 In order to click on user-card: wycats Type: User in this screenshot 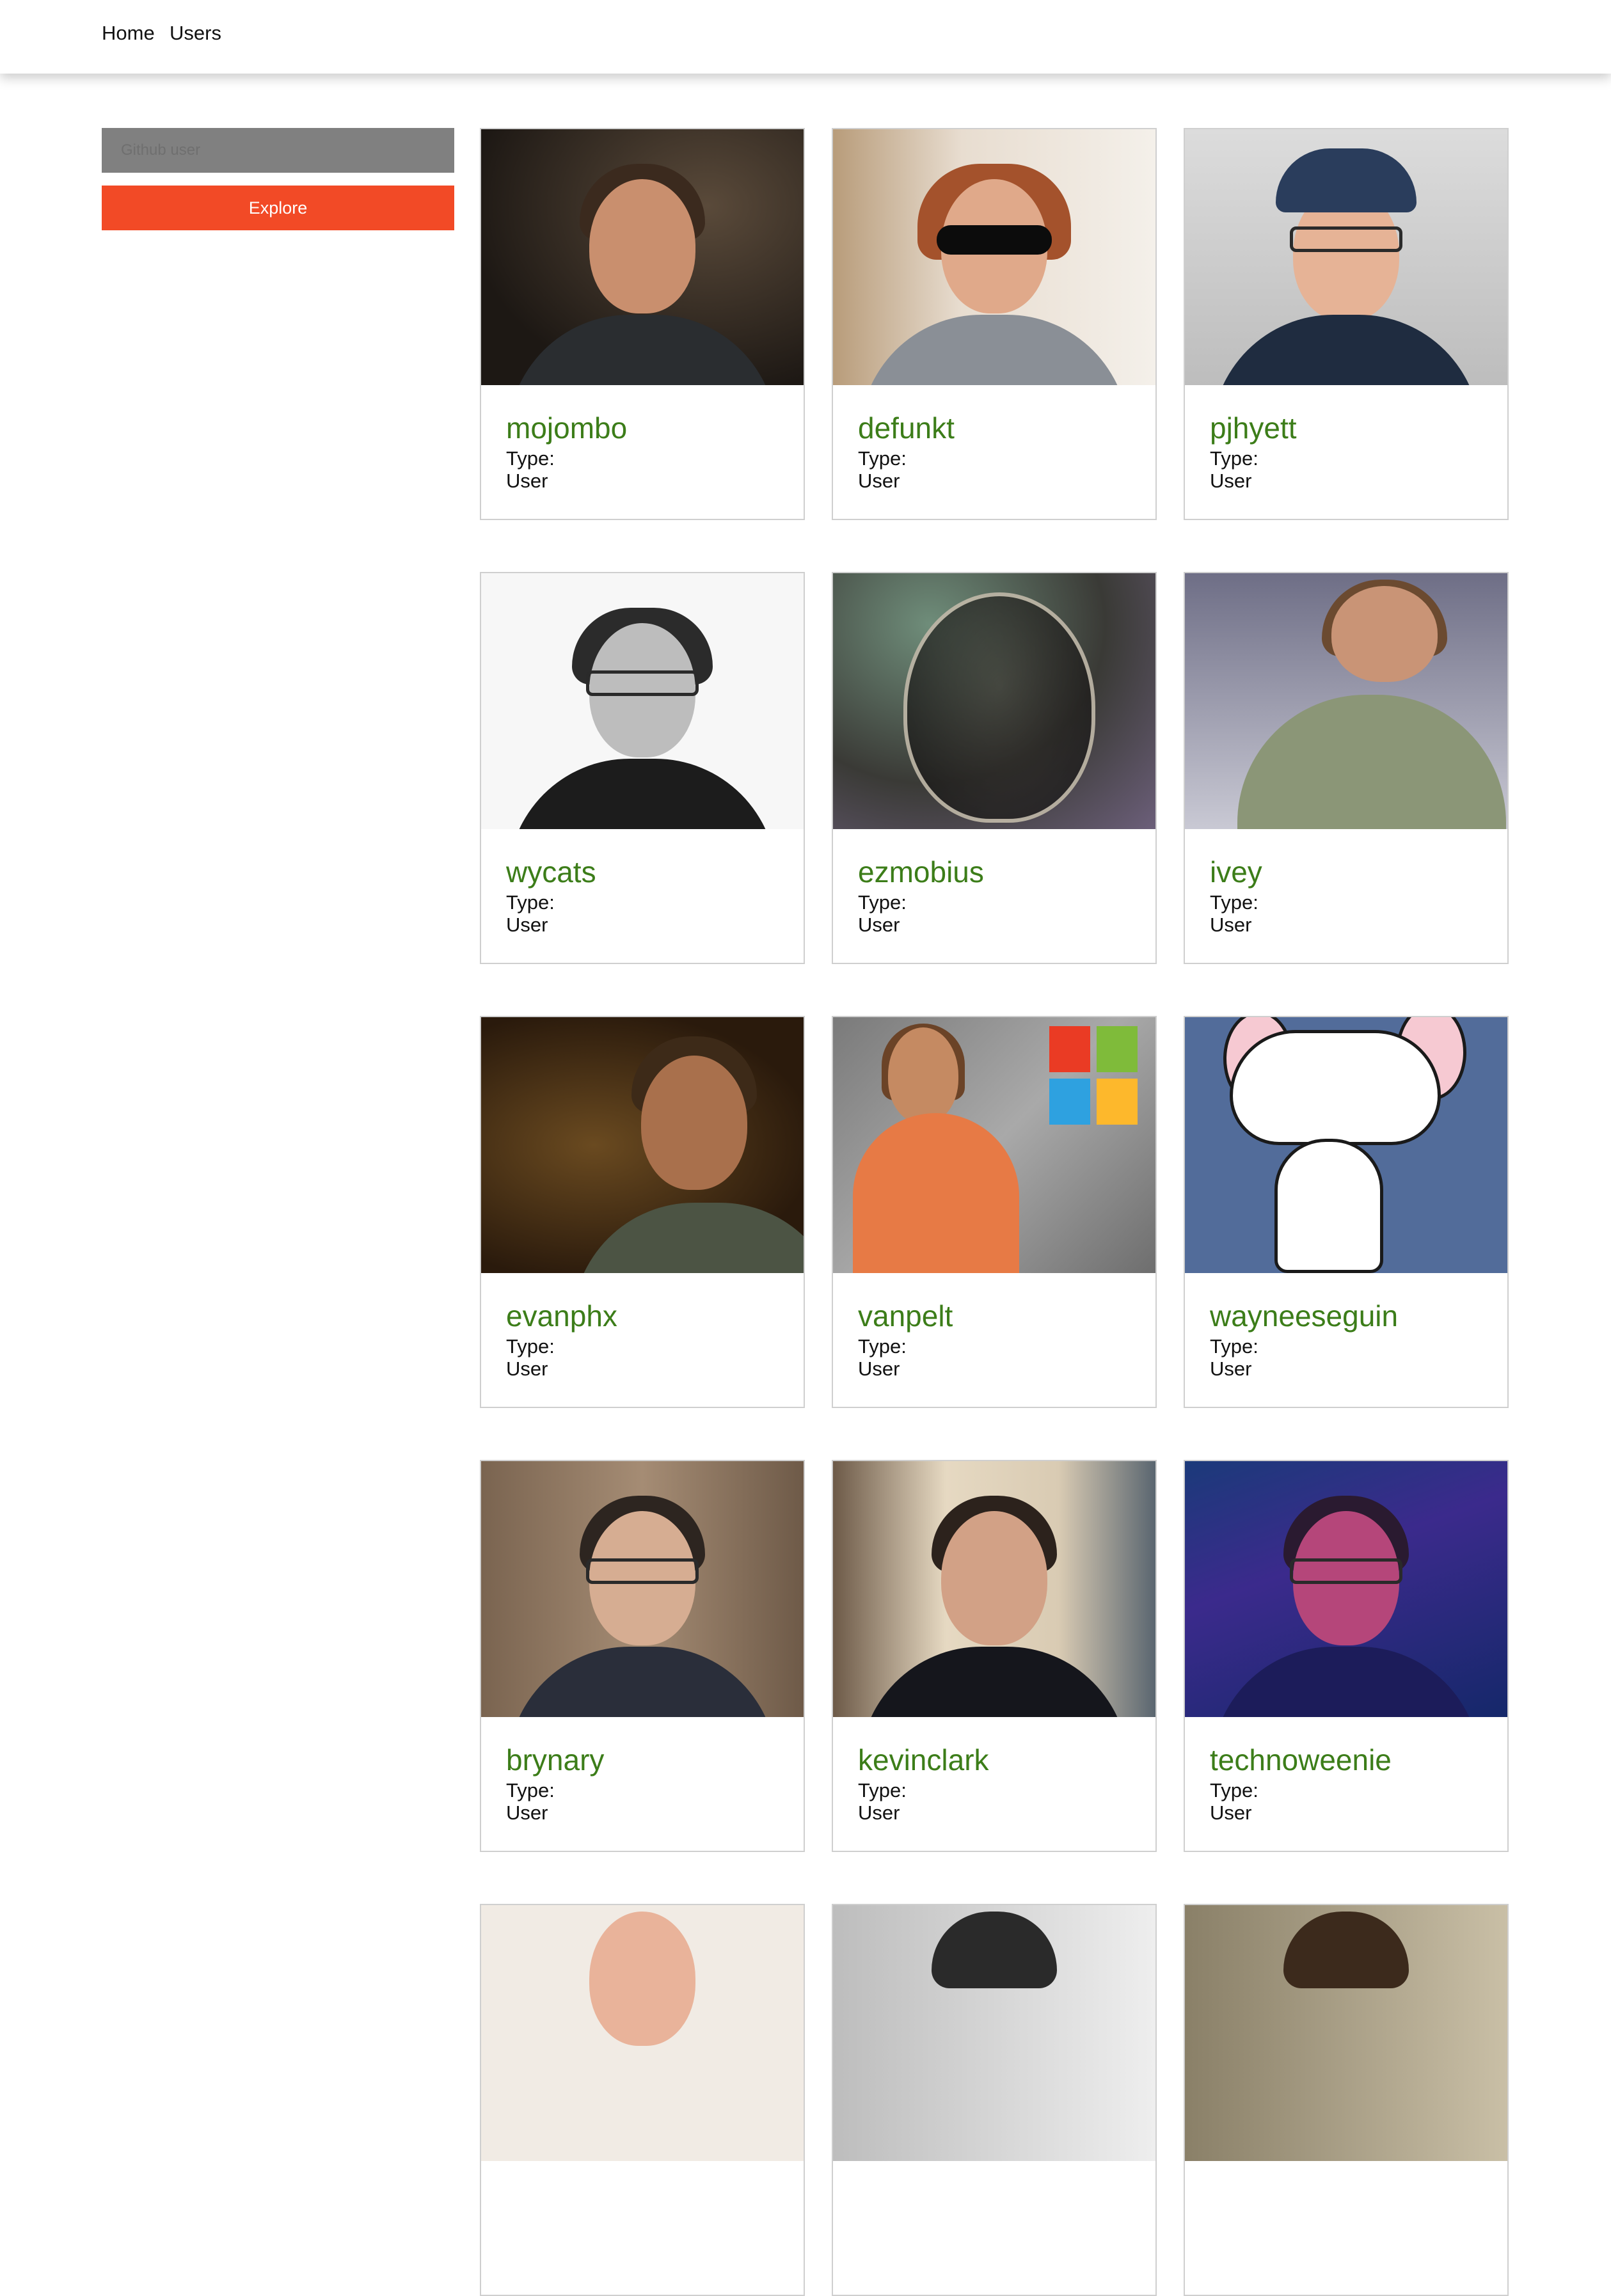, I will do `click(642, 768)`.